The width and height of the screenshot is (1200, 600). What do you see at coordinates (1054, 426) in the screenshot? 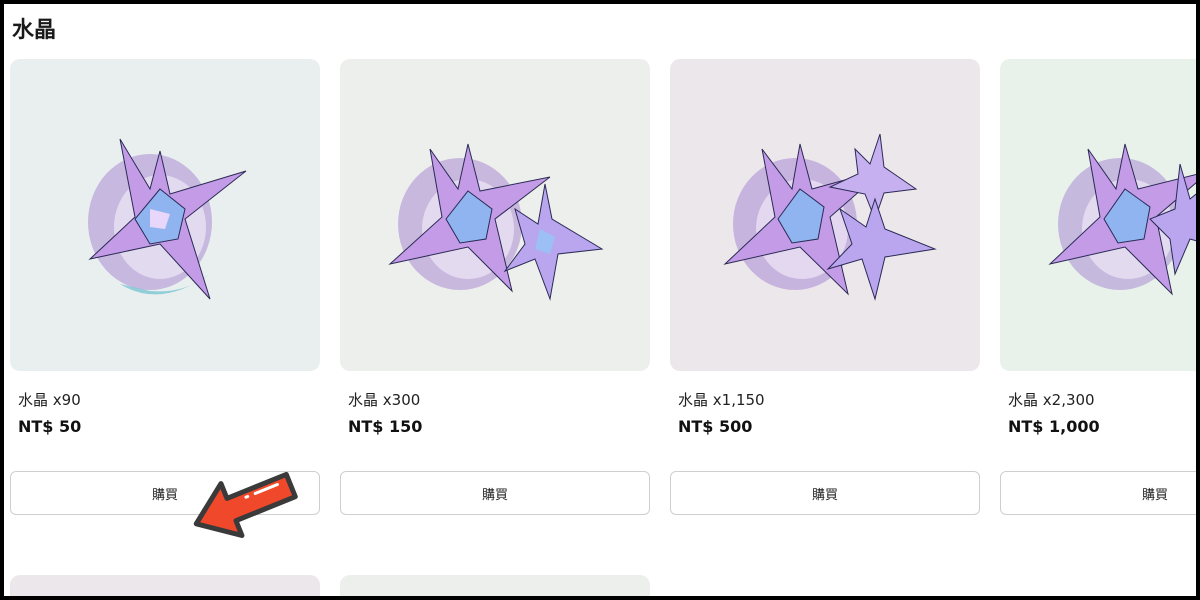
I see `product-price: NT$ 1,000` at bounding box center [1054, 426].